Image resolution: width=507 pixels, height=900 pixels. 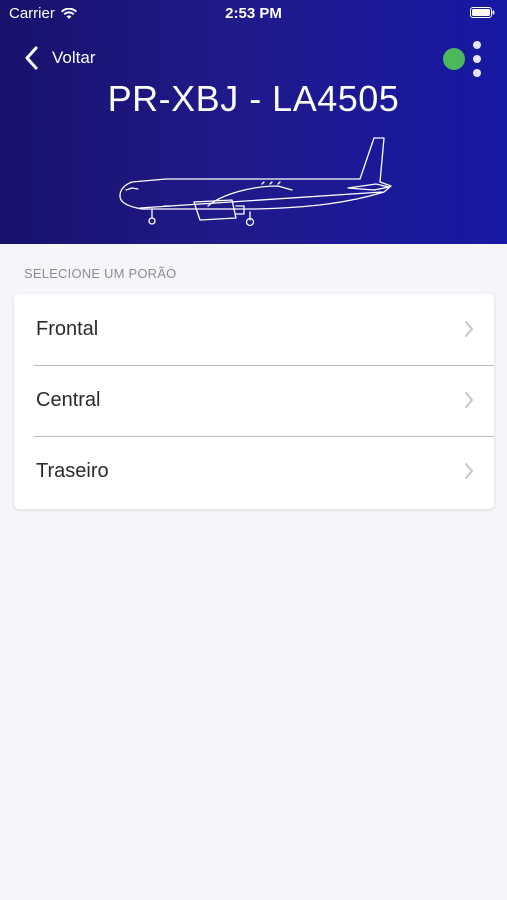 I want to click on aircraft-illustration, so click(x=255, y=182).